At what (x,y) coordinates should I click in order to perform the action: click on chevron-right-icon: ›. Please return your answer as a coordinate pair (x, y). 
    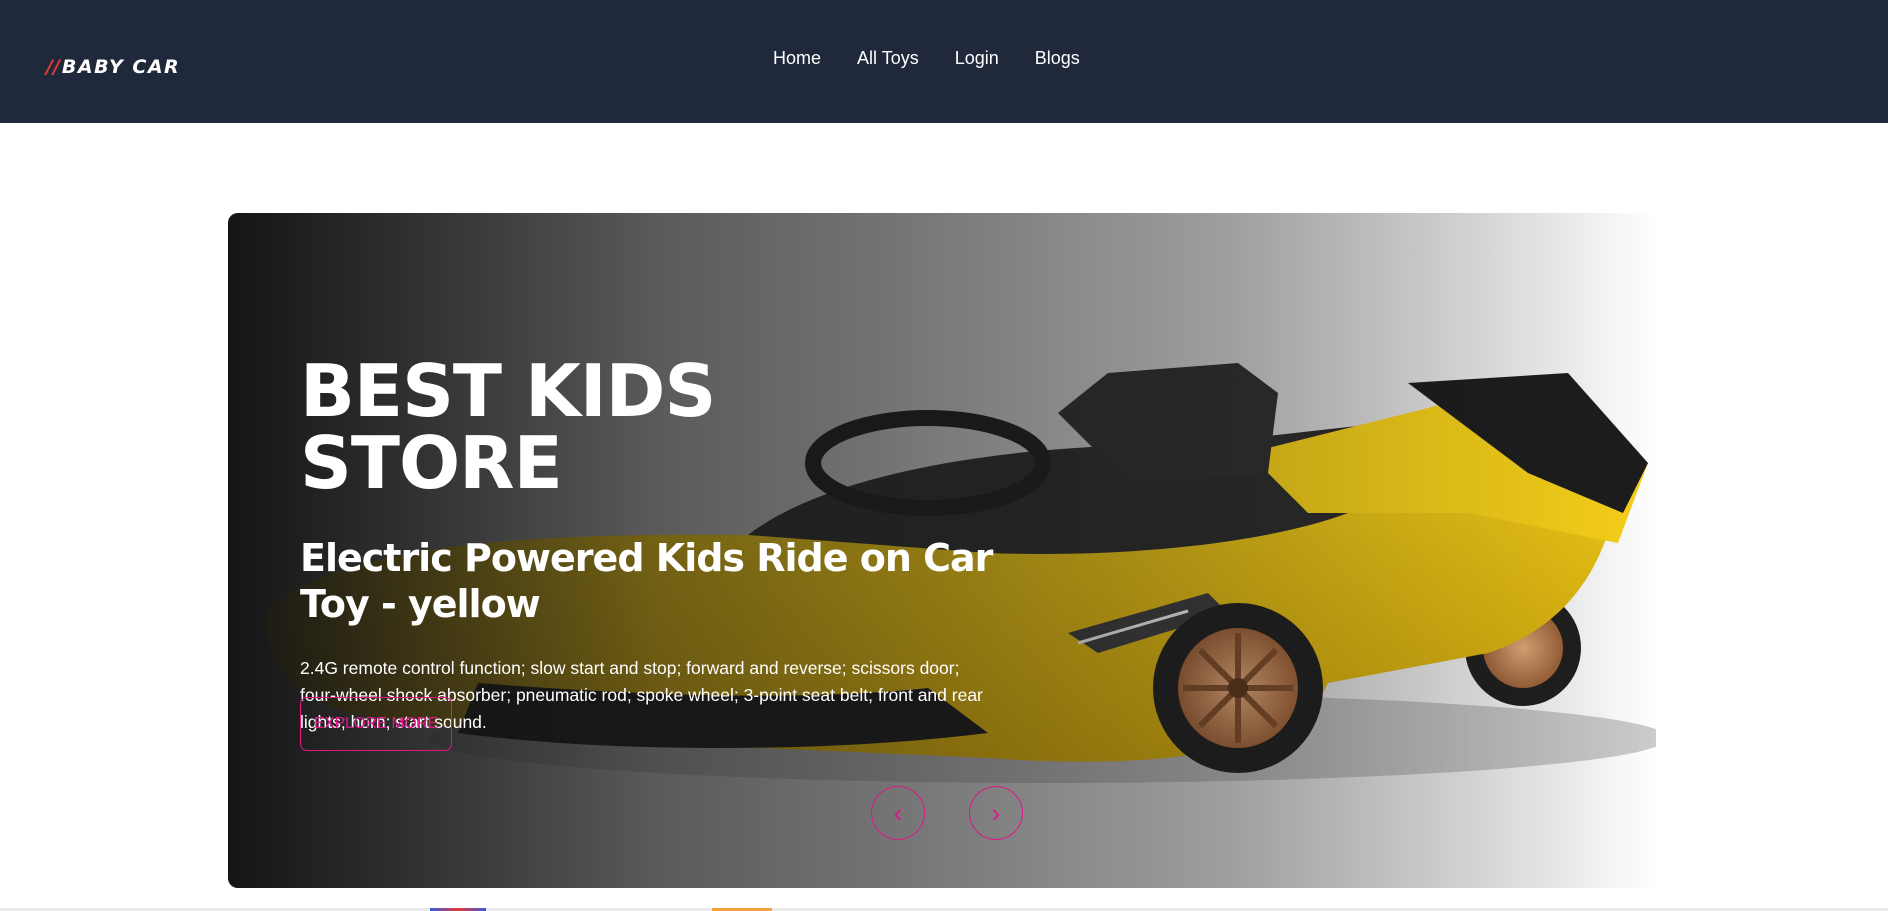
    Looking at the image, I should click on (996, 812).